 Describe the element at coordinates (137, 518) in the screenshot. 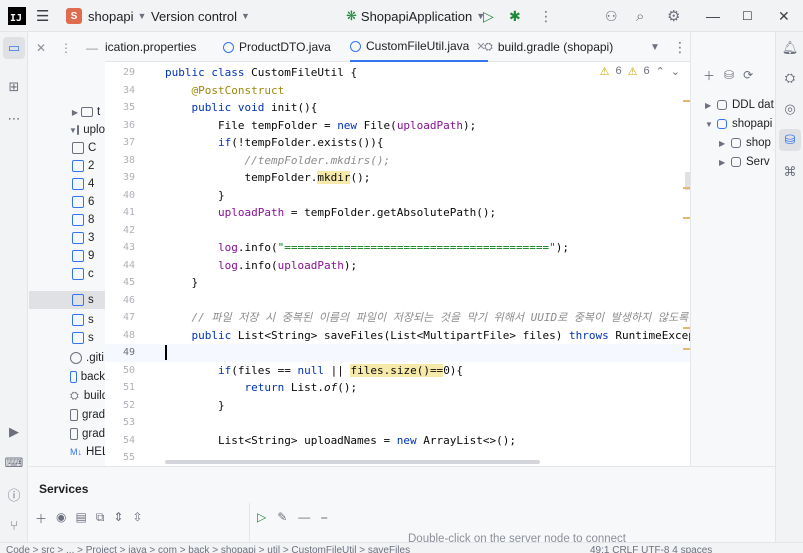

I see `collapse-icon: ⇳` at that location.